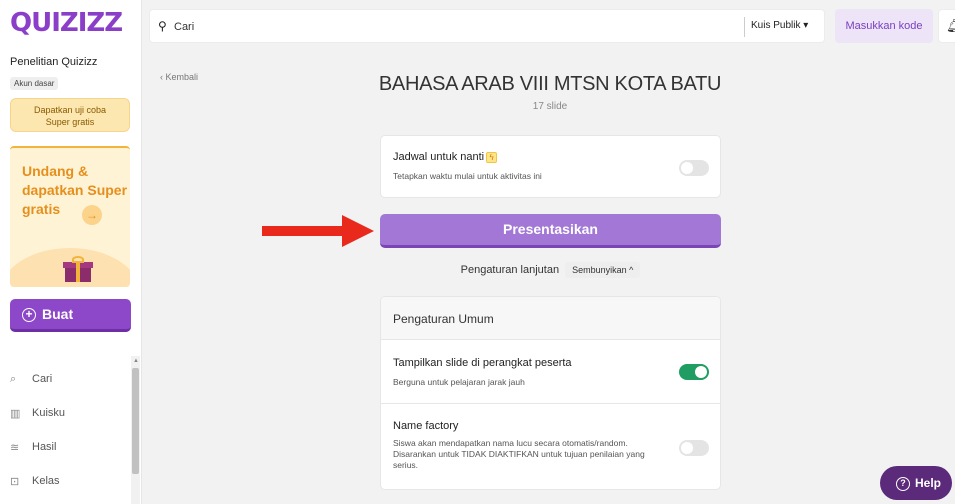  Describe the element at coordinates (550, 84) in the screenshot. I see `quiz-title: BAHASA ARAB VIII MTSN KOTA BATU` at that location.